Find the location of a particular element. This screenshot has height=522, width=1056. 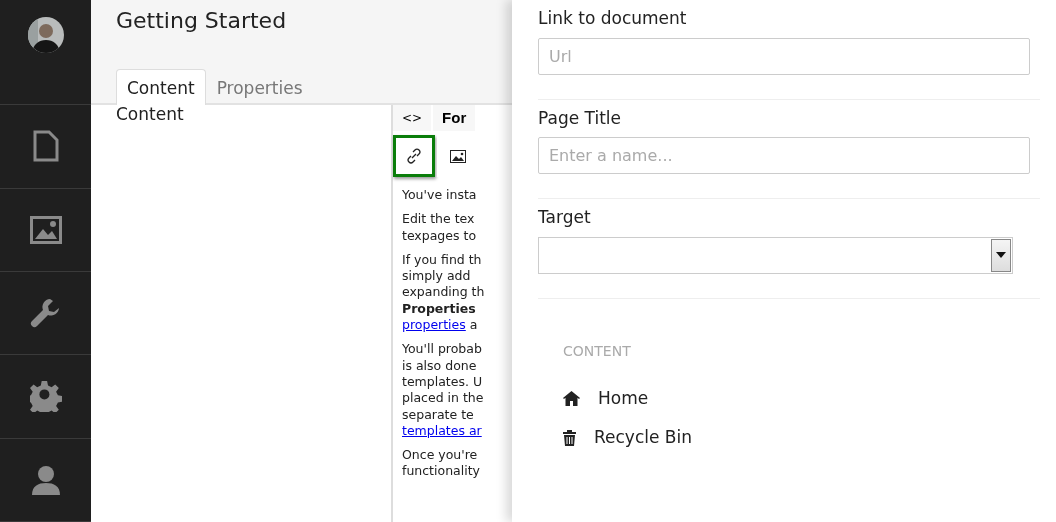

paragraph: Edit the tex texpages to is located at coordinates (440, 227).